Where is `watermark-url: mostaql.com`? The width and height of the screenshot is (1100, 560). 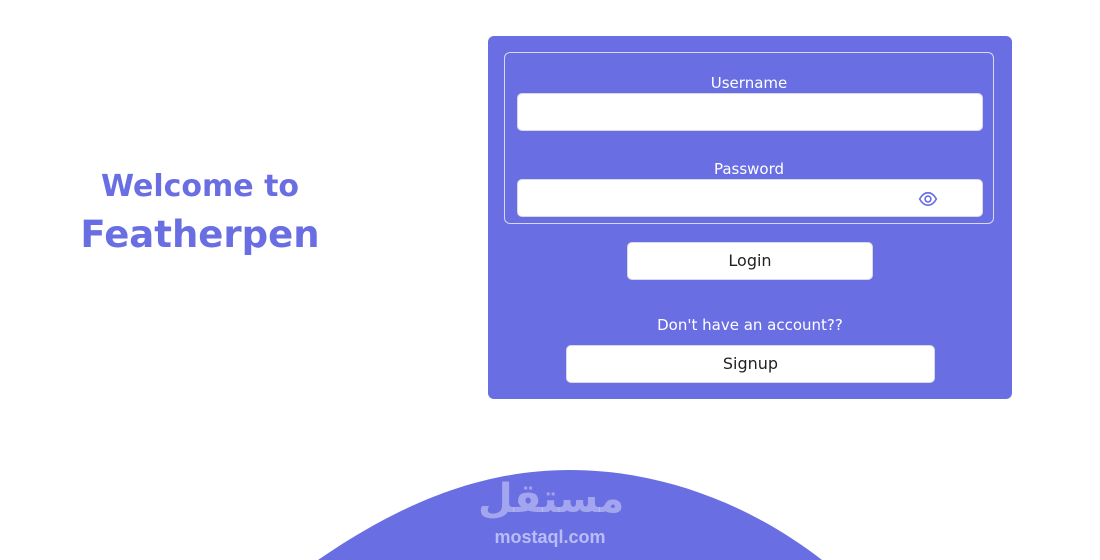 watermark-url: mostaql.com is located at coordinates (550, 537).